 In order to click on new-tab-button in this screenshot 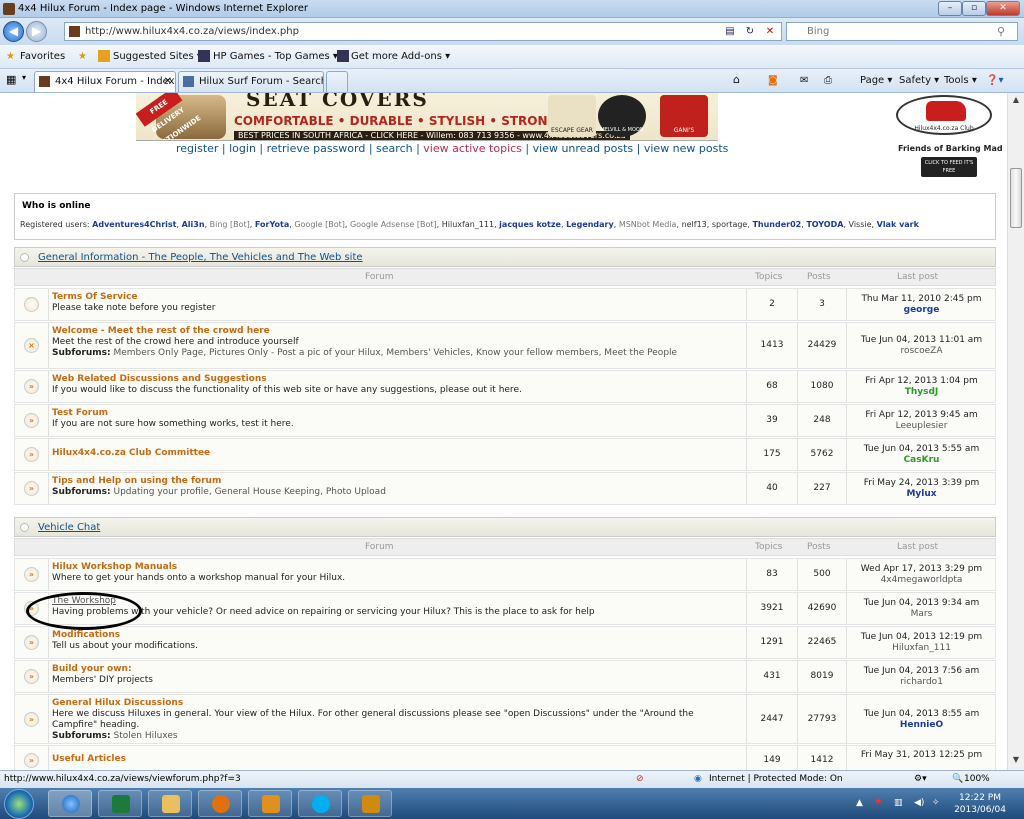, I will do `click(337, 81)`.